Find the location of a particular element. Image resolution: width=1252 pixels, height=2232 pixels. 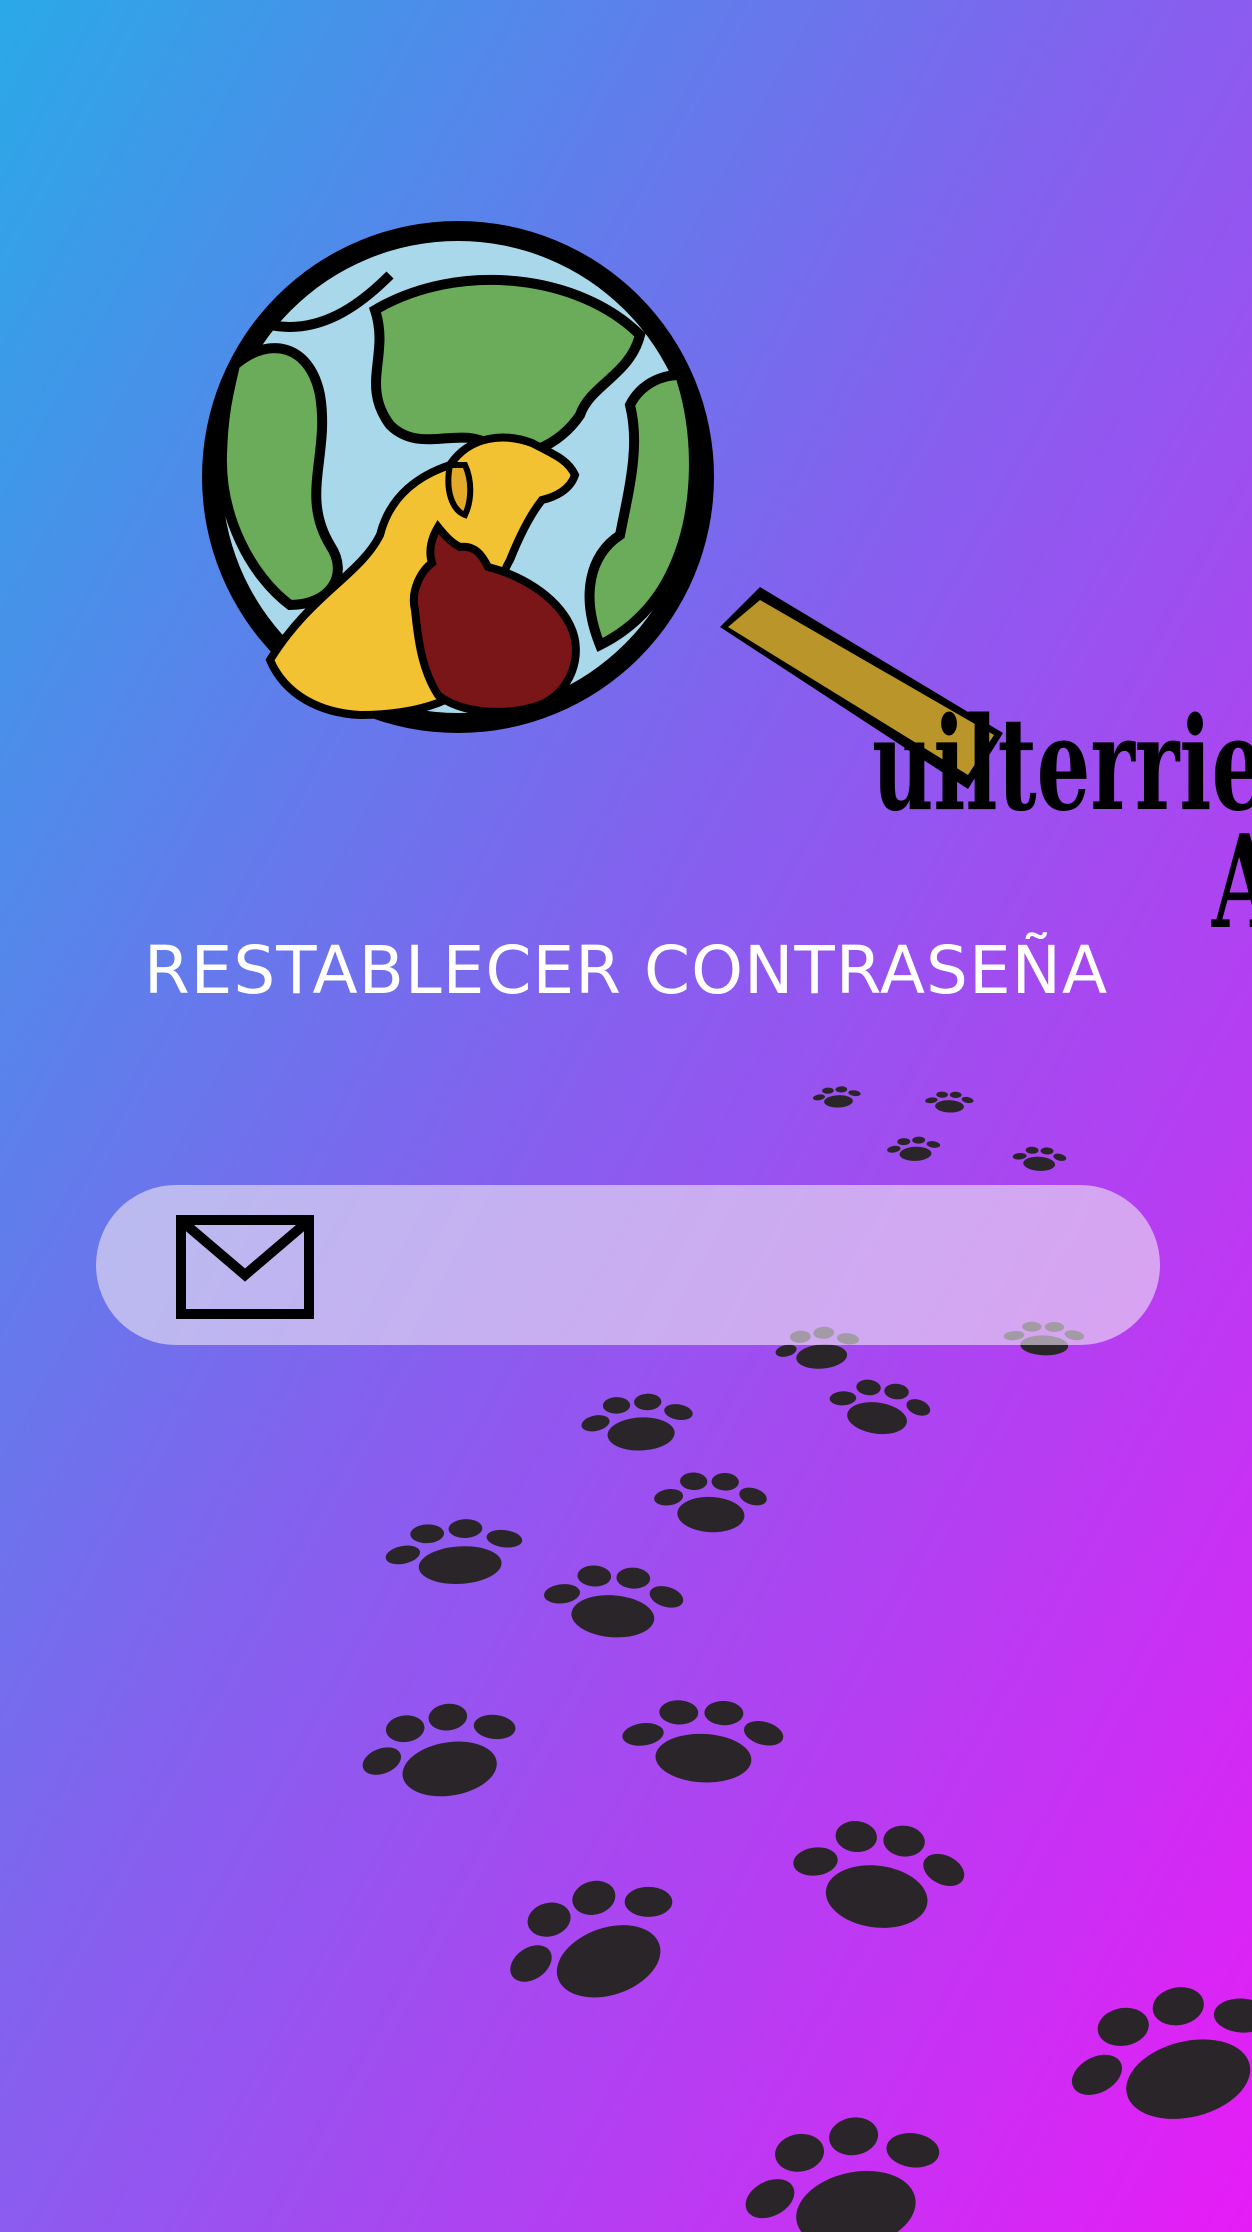

email-input is located at coordinates (718, 1266).